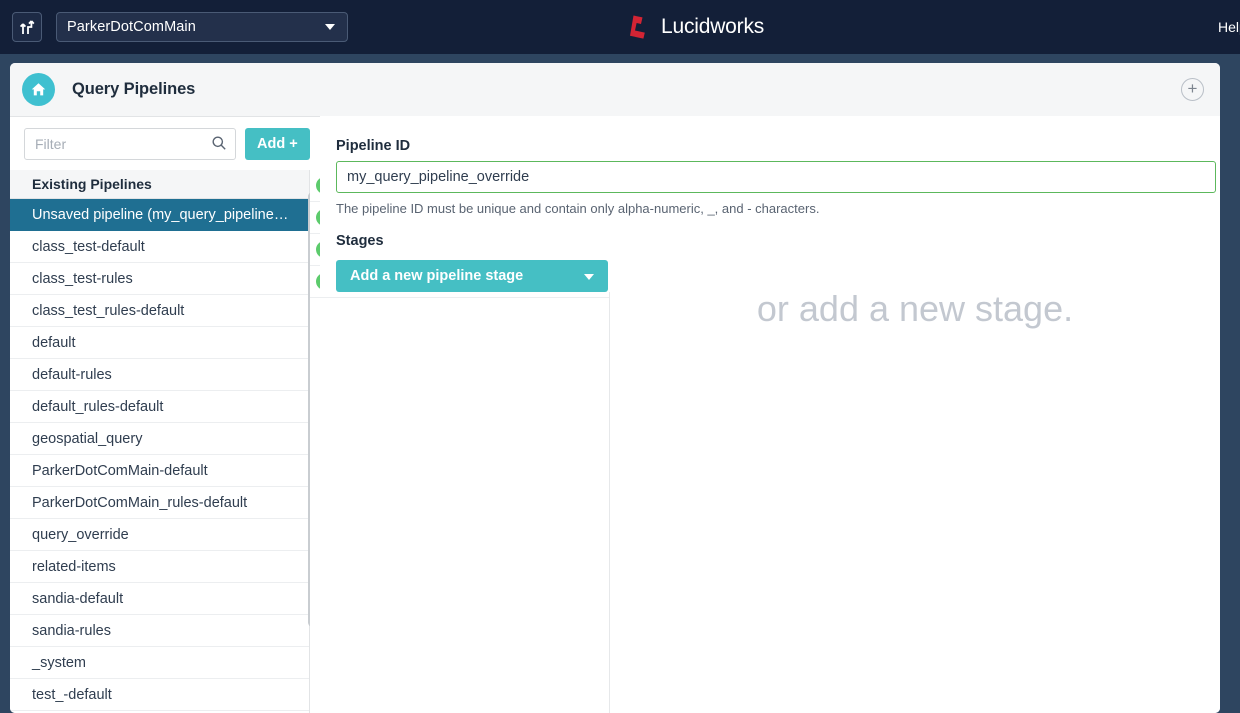  I want to click on pipeline-list-item: _system, so click(159, 663).